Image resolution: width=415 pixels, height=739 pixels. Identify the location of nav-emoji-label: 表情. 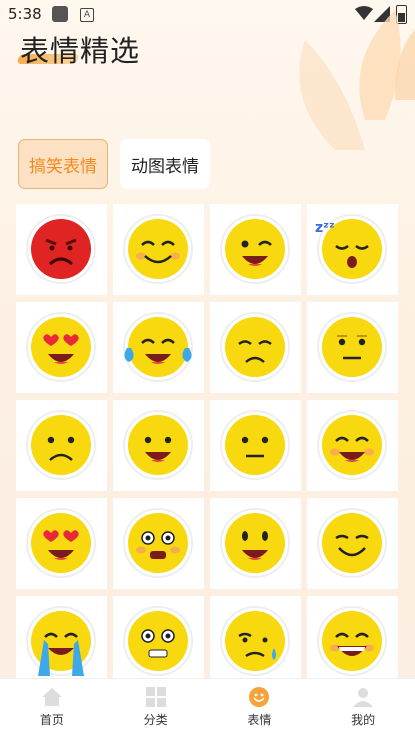
(259, 720).